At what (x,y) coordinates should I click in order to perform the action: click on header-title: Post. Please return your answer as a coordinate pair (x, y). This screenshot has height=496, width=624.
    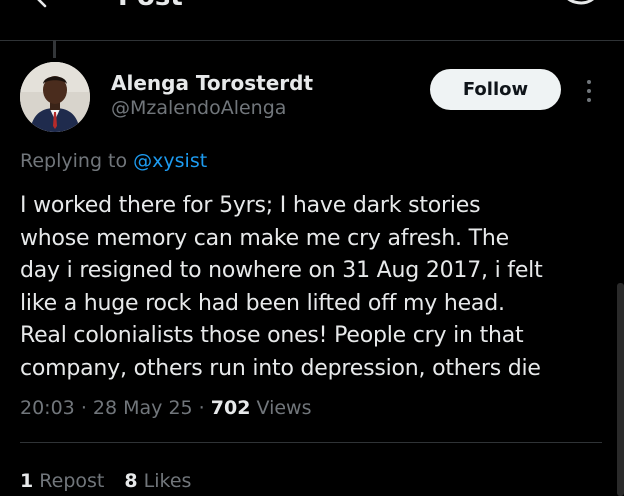
    Looking at the image, I should click on (150, 6).